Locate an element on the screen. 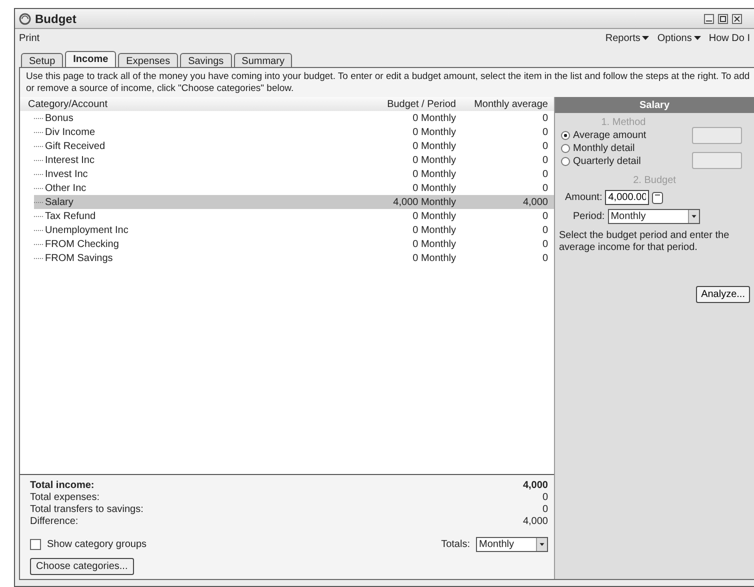 The height and width of the screenshot is (587, 754). tab: Setup is located at coordinates (42, 60).